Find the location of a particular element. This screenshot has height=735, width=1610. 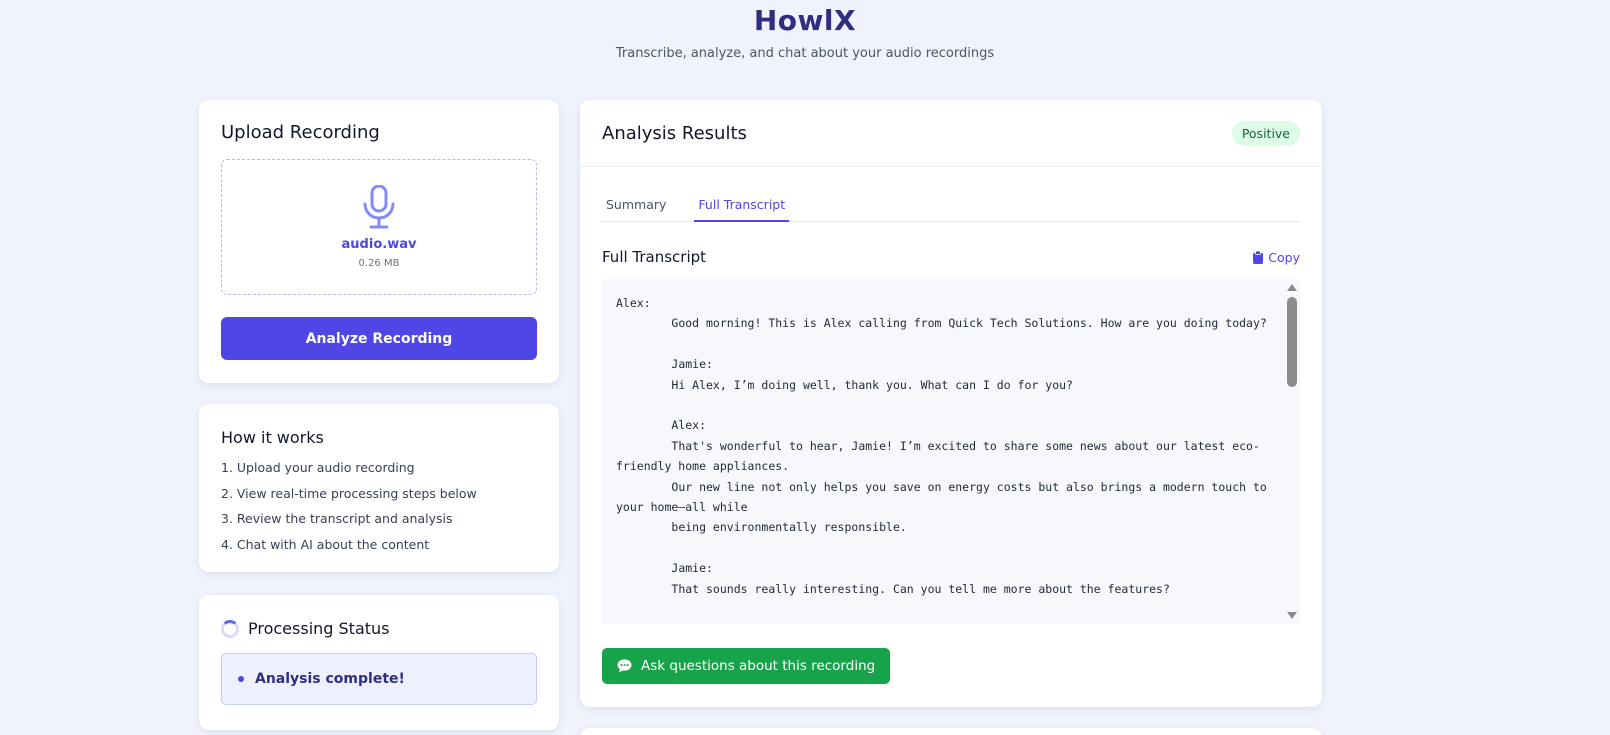

how-step: 1. Upload your audio recording is located at coordinates (318, 467).